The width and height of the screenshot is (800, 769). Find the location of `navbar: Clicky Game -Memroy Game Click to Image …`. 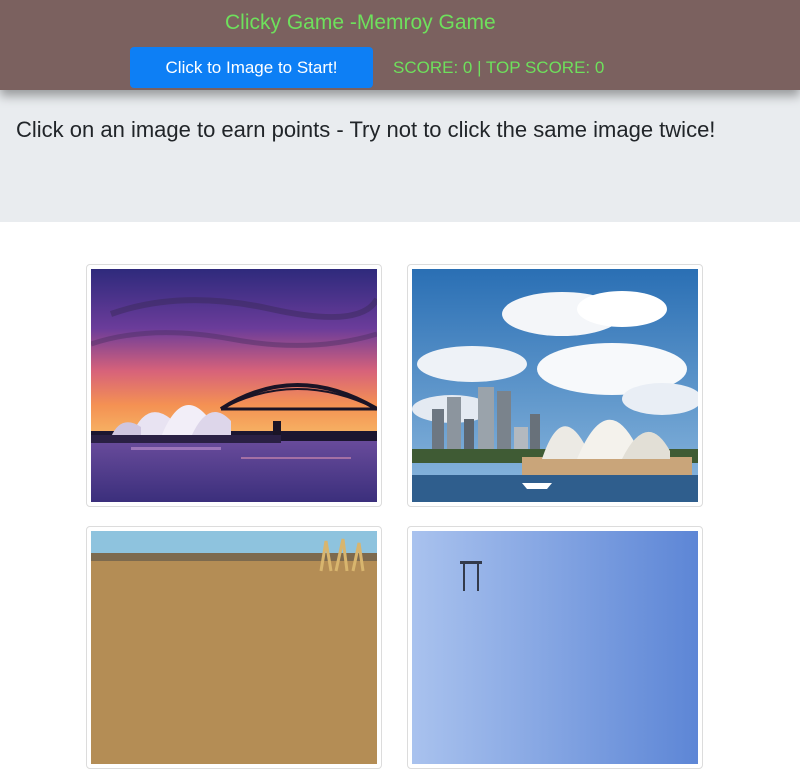

navbar: Clicky Game -Memroy Game Click to Image … is located at coordinates (400, 45).